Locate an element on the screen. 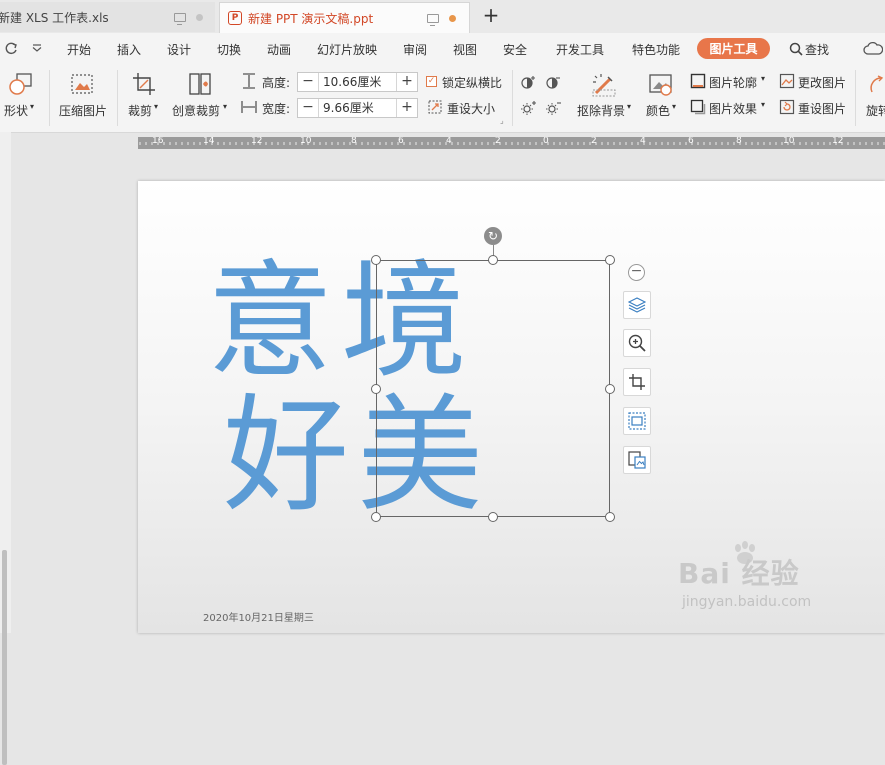 This screenshot has width=885, height=765. menu-item-view: 视图 is located at coordinates (465, 49).